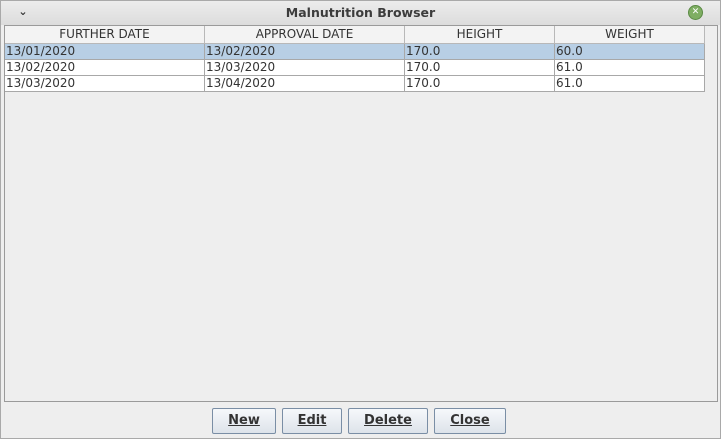 Image resolution: width=721 pixels, height=439 pixels. What do you see at coordinates (388, 421) in the screenshot?
I see `delete-button: Delete` at bounding box center [388, 421].